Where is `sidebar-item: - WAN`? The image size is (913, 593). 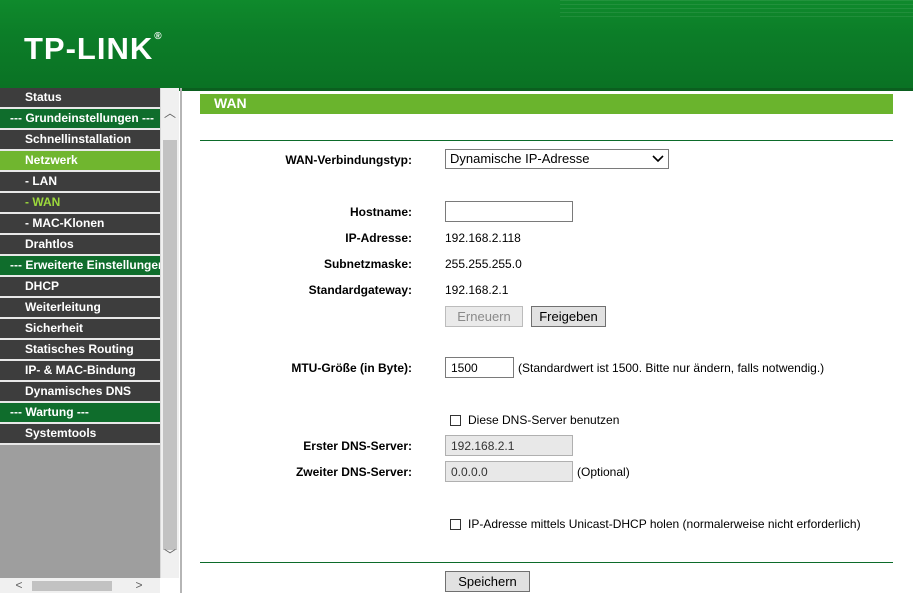
sidebar-item: - WAN is located at coordinates (80, 203).